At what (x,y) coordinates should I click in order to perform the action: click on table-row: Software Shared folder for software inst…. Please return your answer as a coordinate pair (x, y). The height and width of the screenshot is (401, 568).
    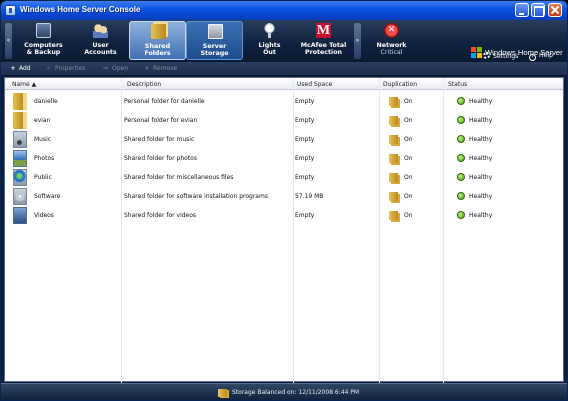
    Looking at the image, I should click on (284, 196).